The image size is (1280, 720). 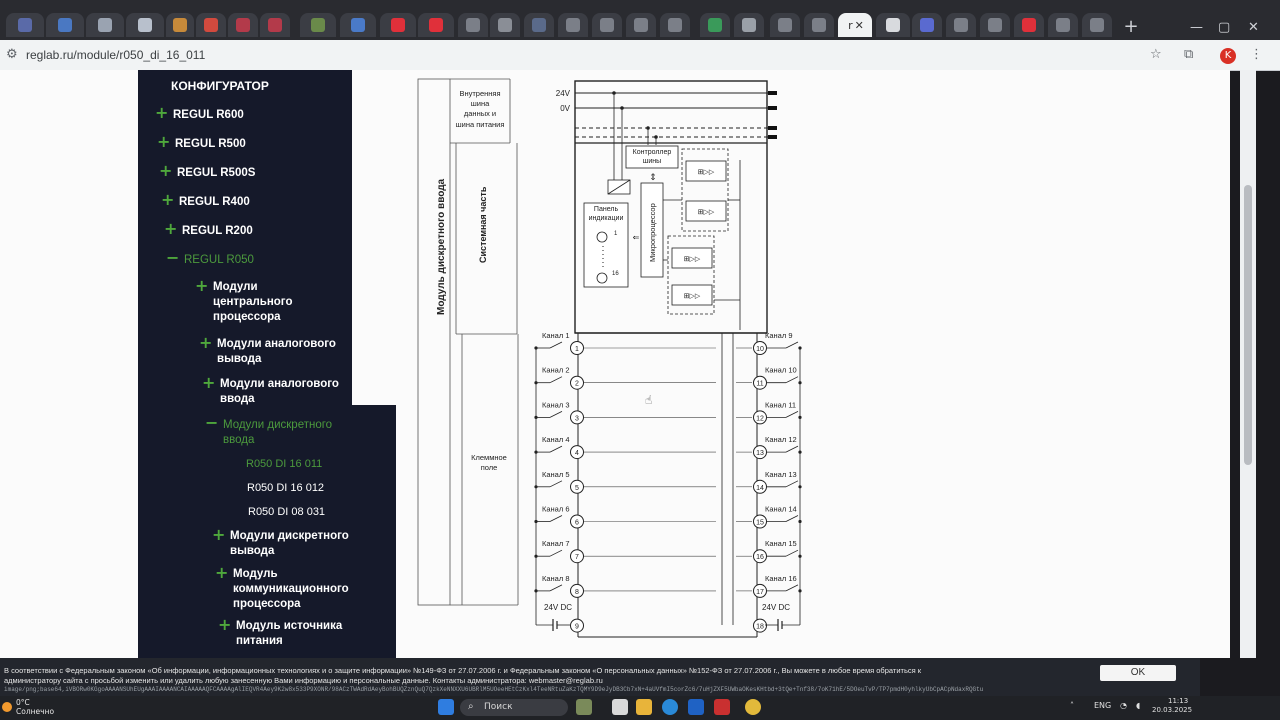 I want to click on module-r050-di-16-011: R050 DI 16 011, so click(x=284, y=464).